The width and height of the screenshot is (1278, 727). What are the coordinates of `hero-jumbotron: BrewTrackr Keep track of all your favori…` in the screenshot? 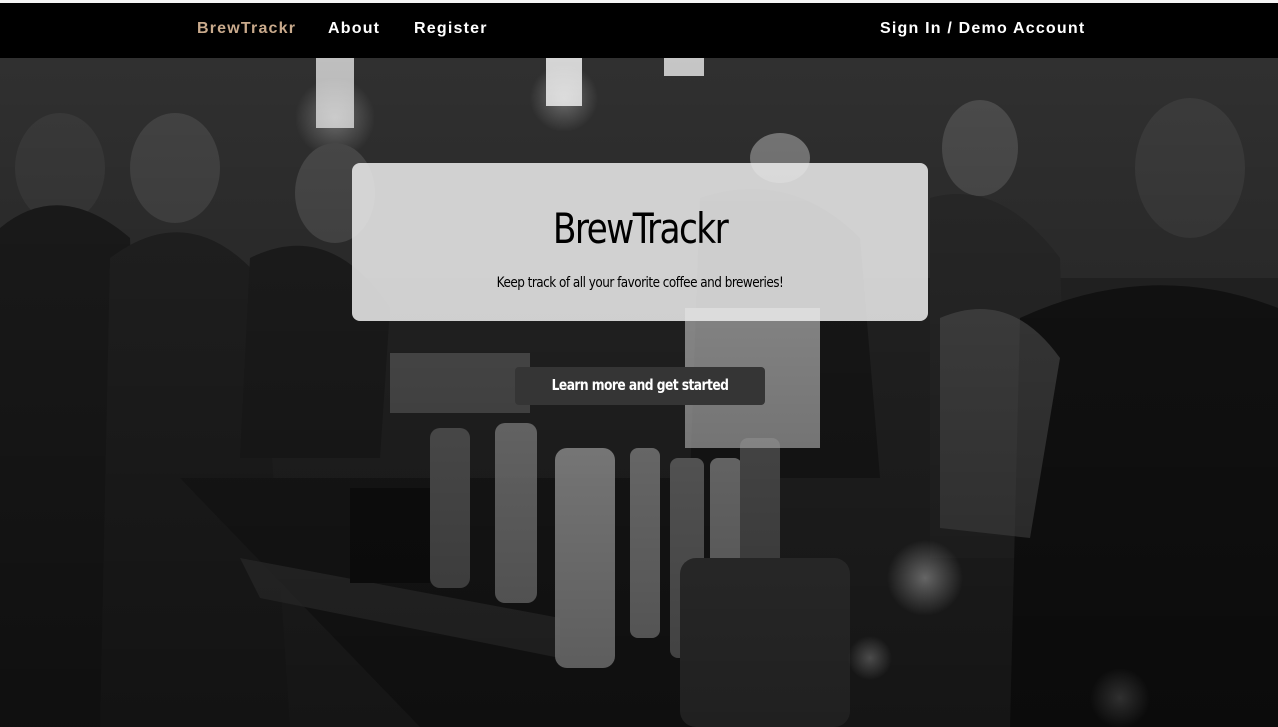 It's located at (640, 242).